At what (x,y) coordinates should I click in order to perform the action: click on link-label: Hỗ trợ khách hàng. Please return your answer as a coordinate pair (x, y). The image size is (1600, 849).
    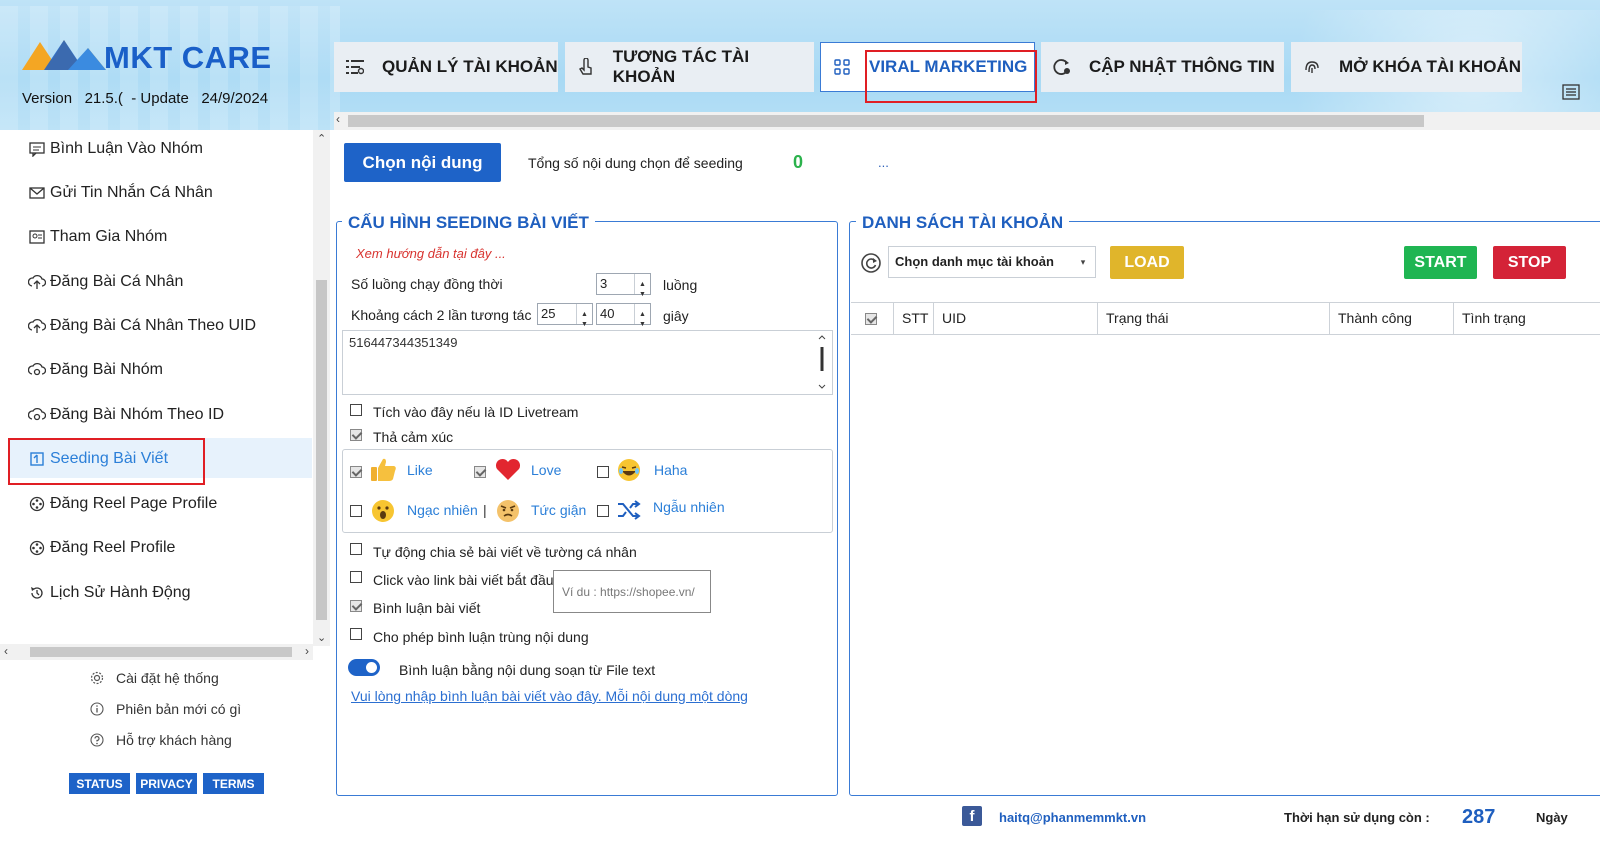
    Looking at the image, I should click on (174, 740).